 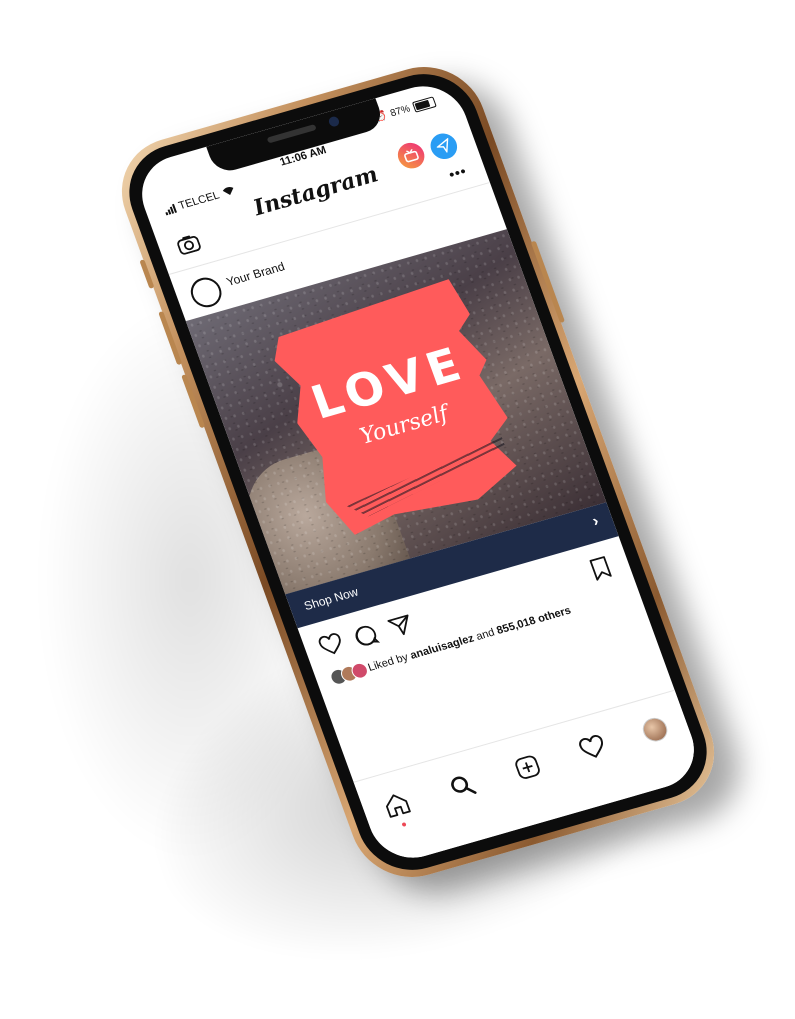 What do you see at coordinates (528, 767) in the screenshot?
I see `add-icon` at bounding box center [528, 767].